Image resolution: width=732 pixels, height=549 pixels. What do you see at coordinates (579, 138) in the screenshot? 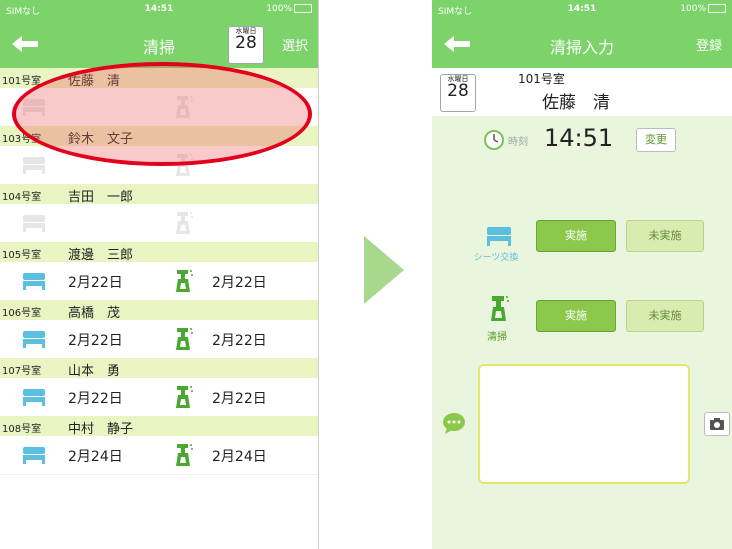
I see `time-value: 14:51` at bounding box center [579, 138].